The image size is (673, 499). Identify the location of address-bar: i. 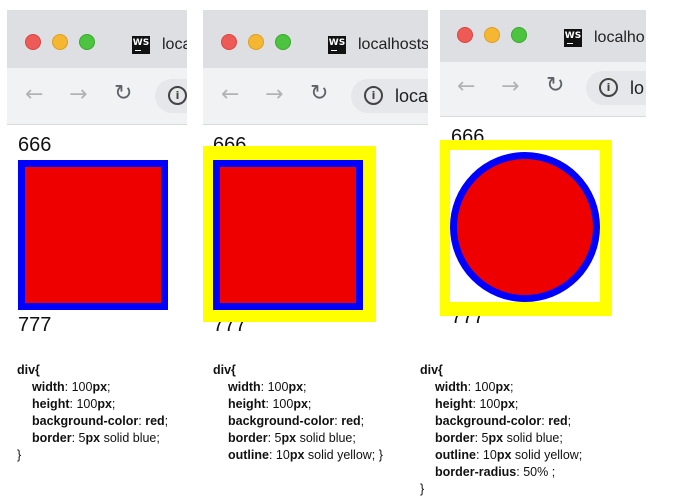
(171, 96).